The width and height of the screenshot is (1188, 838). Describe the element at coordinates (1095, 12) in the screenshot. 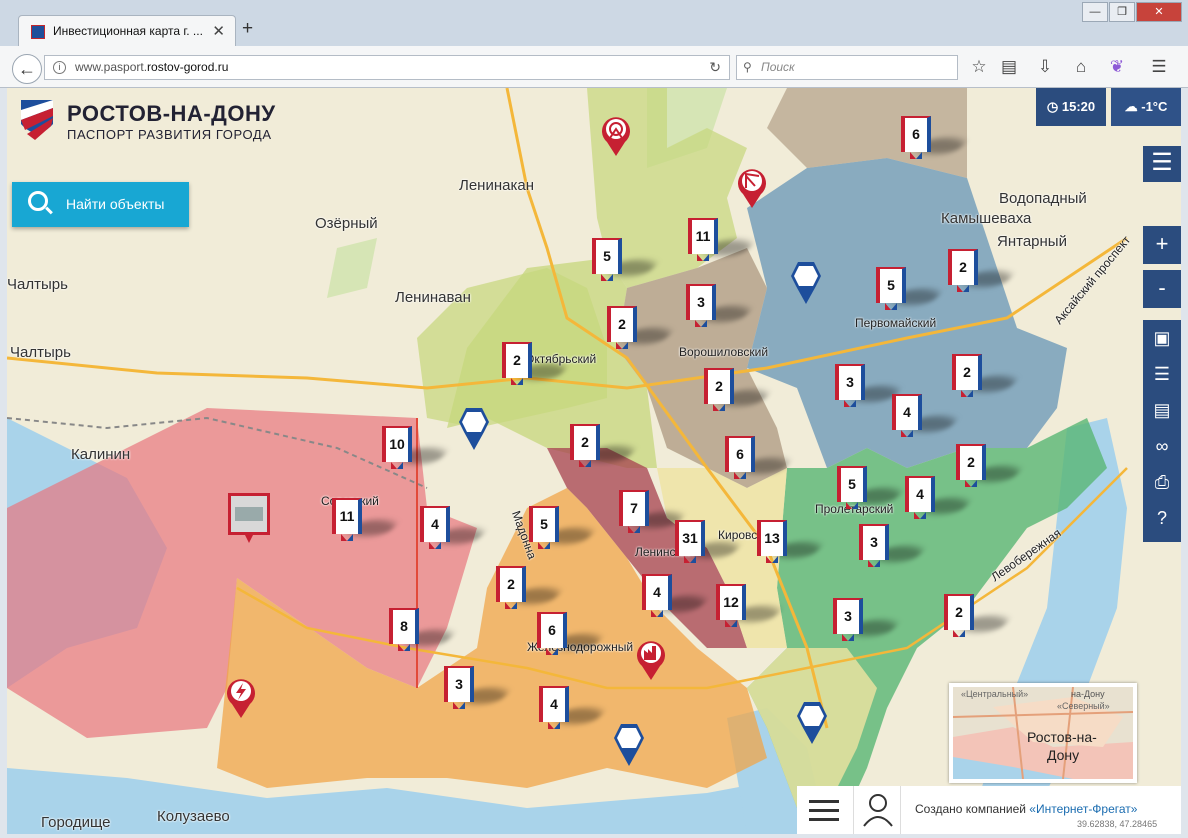

I see `minimize-button: —` at that location.